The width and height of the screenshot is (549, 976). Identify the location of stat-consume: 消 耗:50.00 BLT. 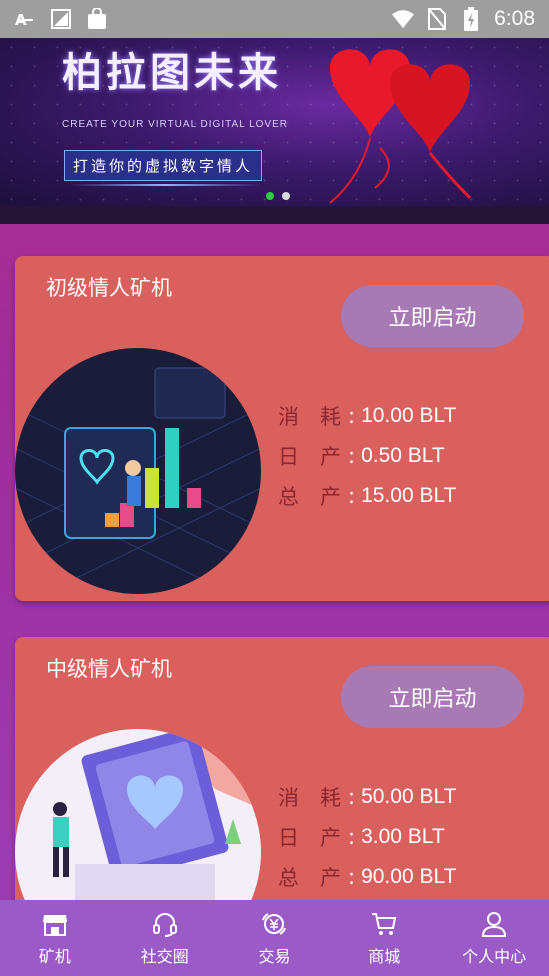
(367, 797).